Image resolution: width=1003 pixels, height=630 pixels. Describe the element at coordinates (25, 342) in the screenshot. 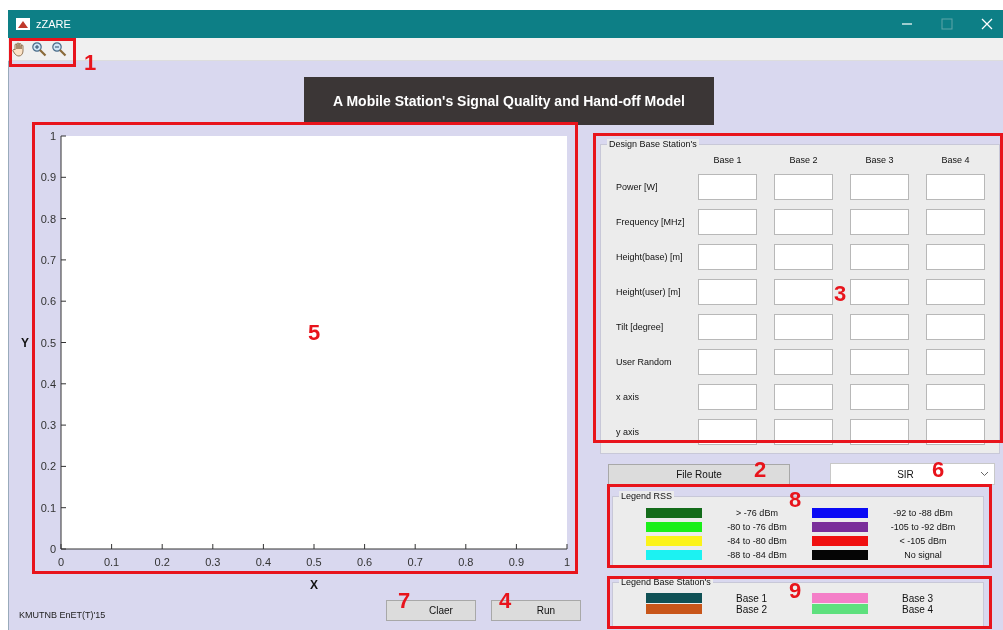

I see `axis-label: Y` at that location.